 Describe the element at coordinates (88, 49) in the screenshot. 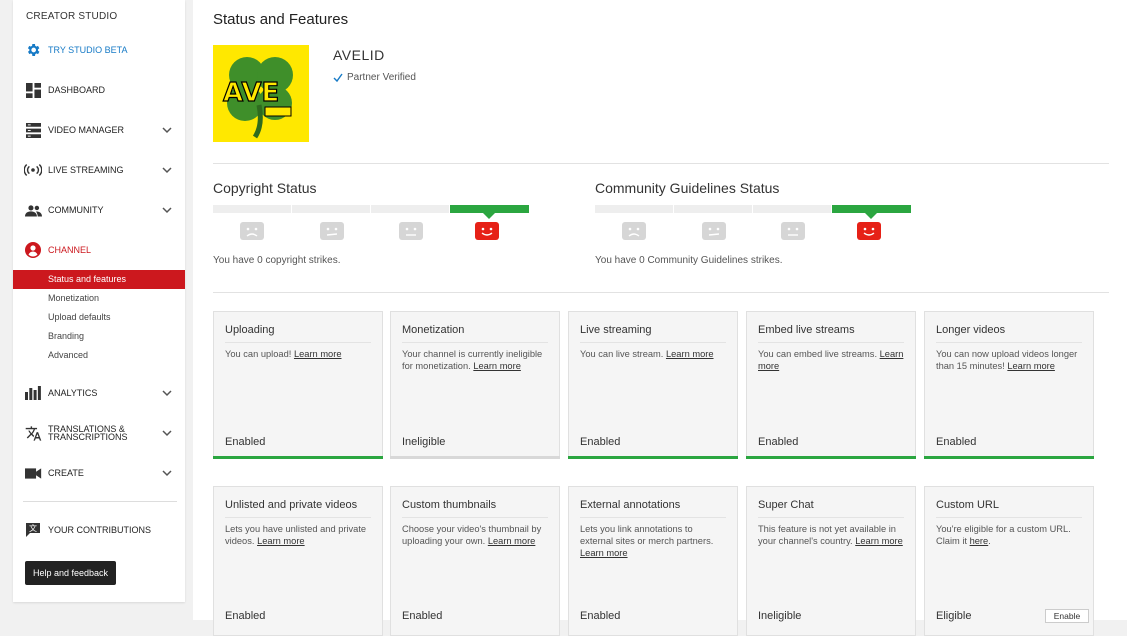

I see `sidebar-item-label: TRY STUDIO BETA` at that location.